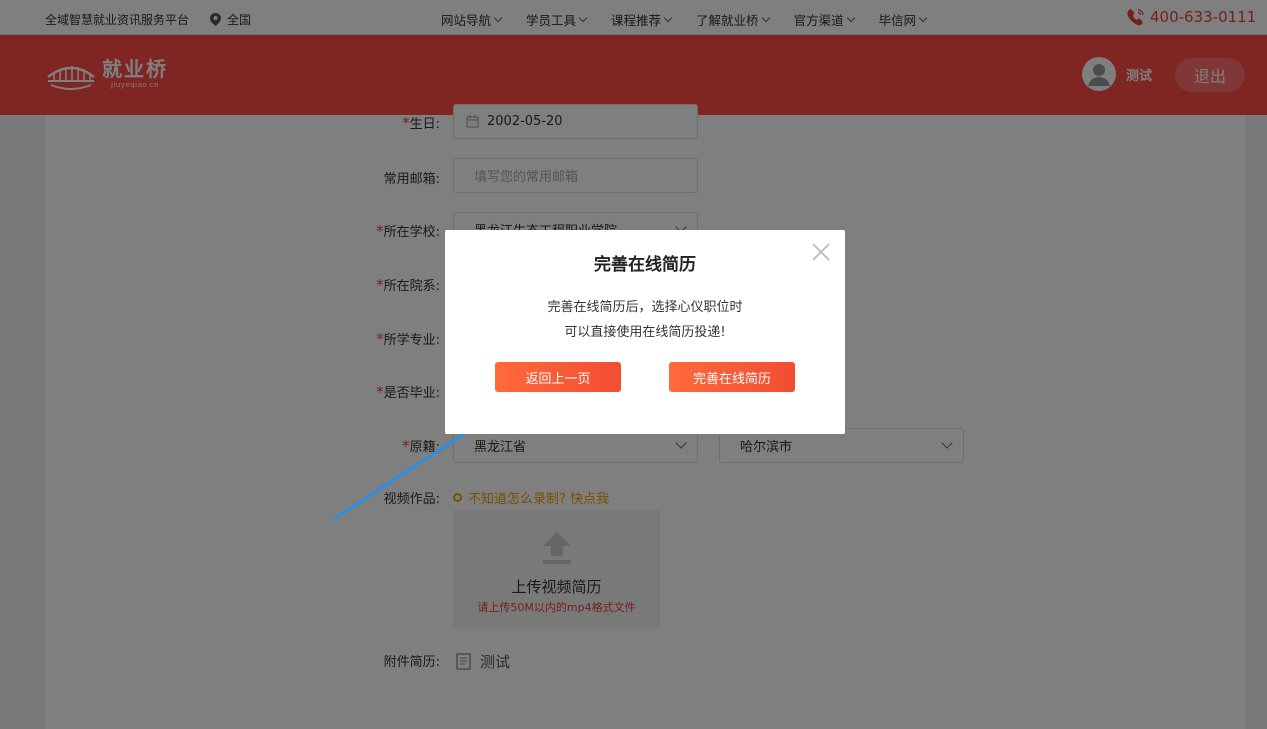  I want to click on dialog-message: 完善在线简历后，选择心仪职位时 可以直接使用在线简历投递!, so click(645, 320).